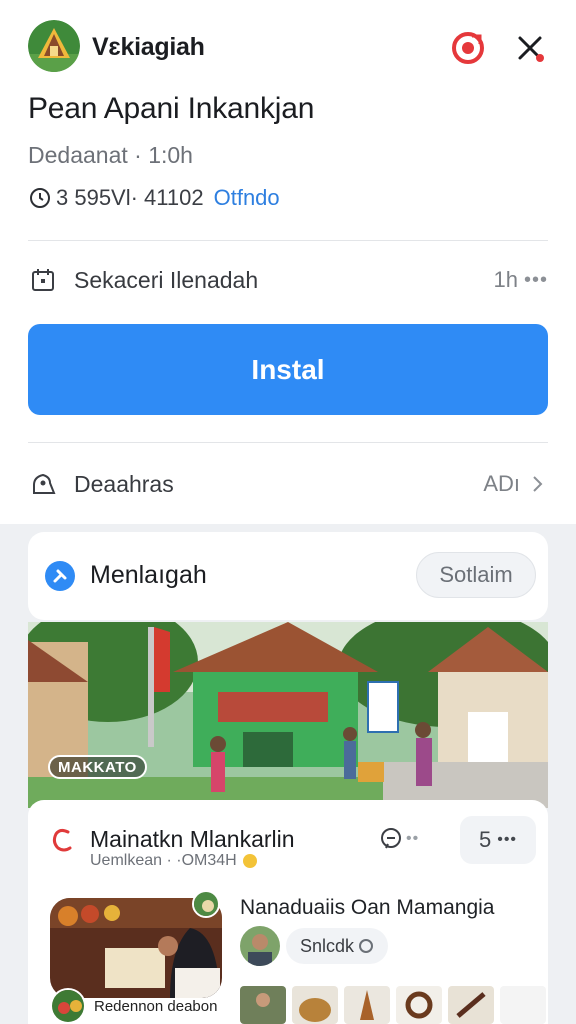 This screenshot has height=1024, width=576. I want to click on count-button: 5 •••, so click(498, 840).